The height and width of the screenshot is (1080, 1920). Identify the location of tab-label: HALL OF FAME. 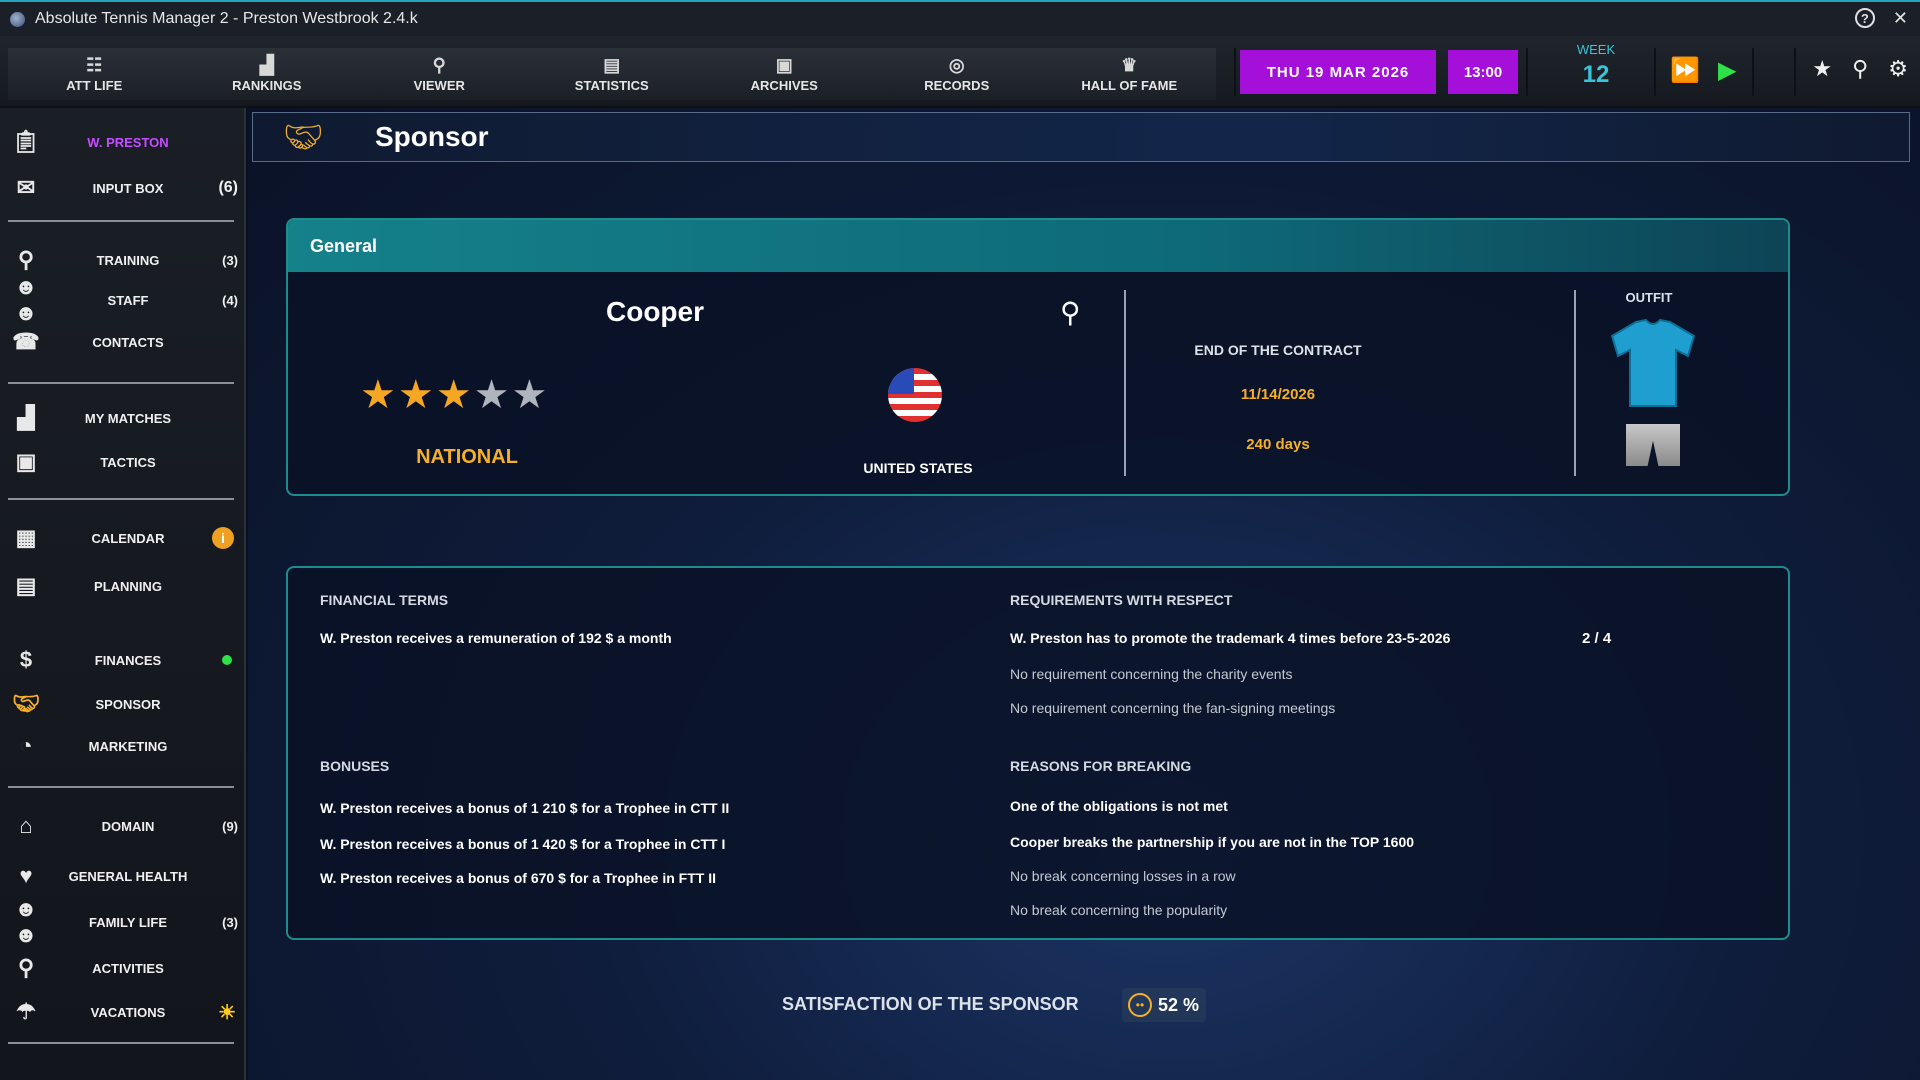
(1129, 85).